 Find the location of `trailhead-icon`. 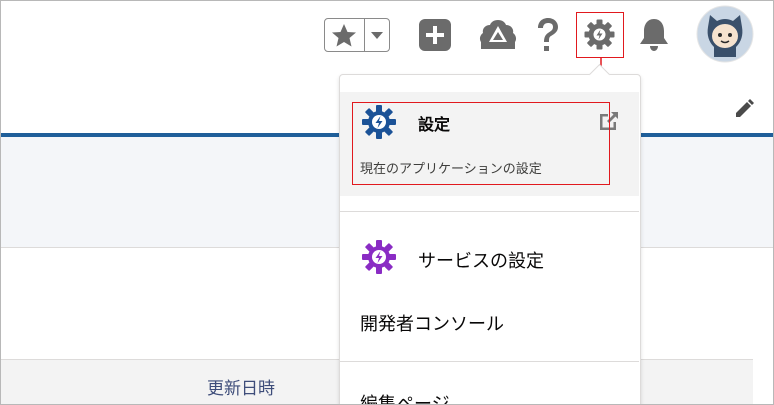

trailhead-icon is located at coordinates (498, 35).